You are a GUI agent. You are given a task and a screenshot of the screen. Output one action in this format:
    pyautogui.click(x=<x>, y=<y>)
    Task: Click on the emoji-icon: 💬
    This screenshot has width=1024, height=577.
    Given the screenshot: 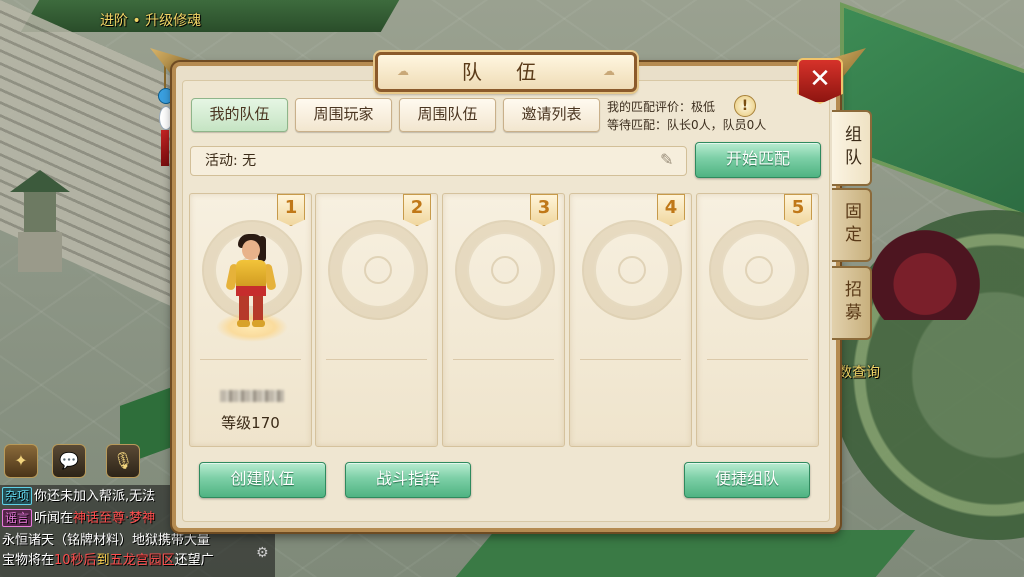 What is the action you would take?
    pyautogui.click(x=69, y=461)
    